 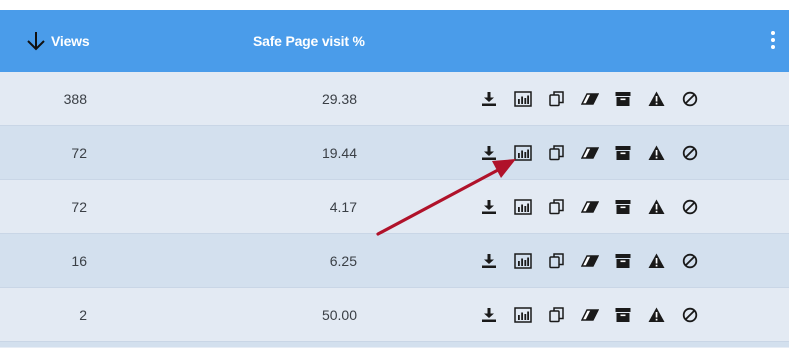 I want to click on arrow-down-icon, so click(x=36, y=41).